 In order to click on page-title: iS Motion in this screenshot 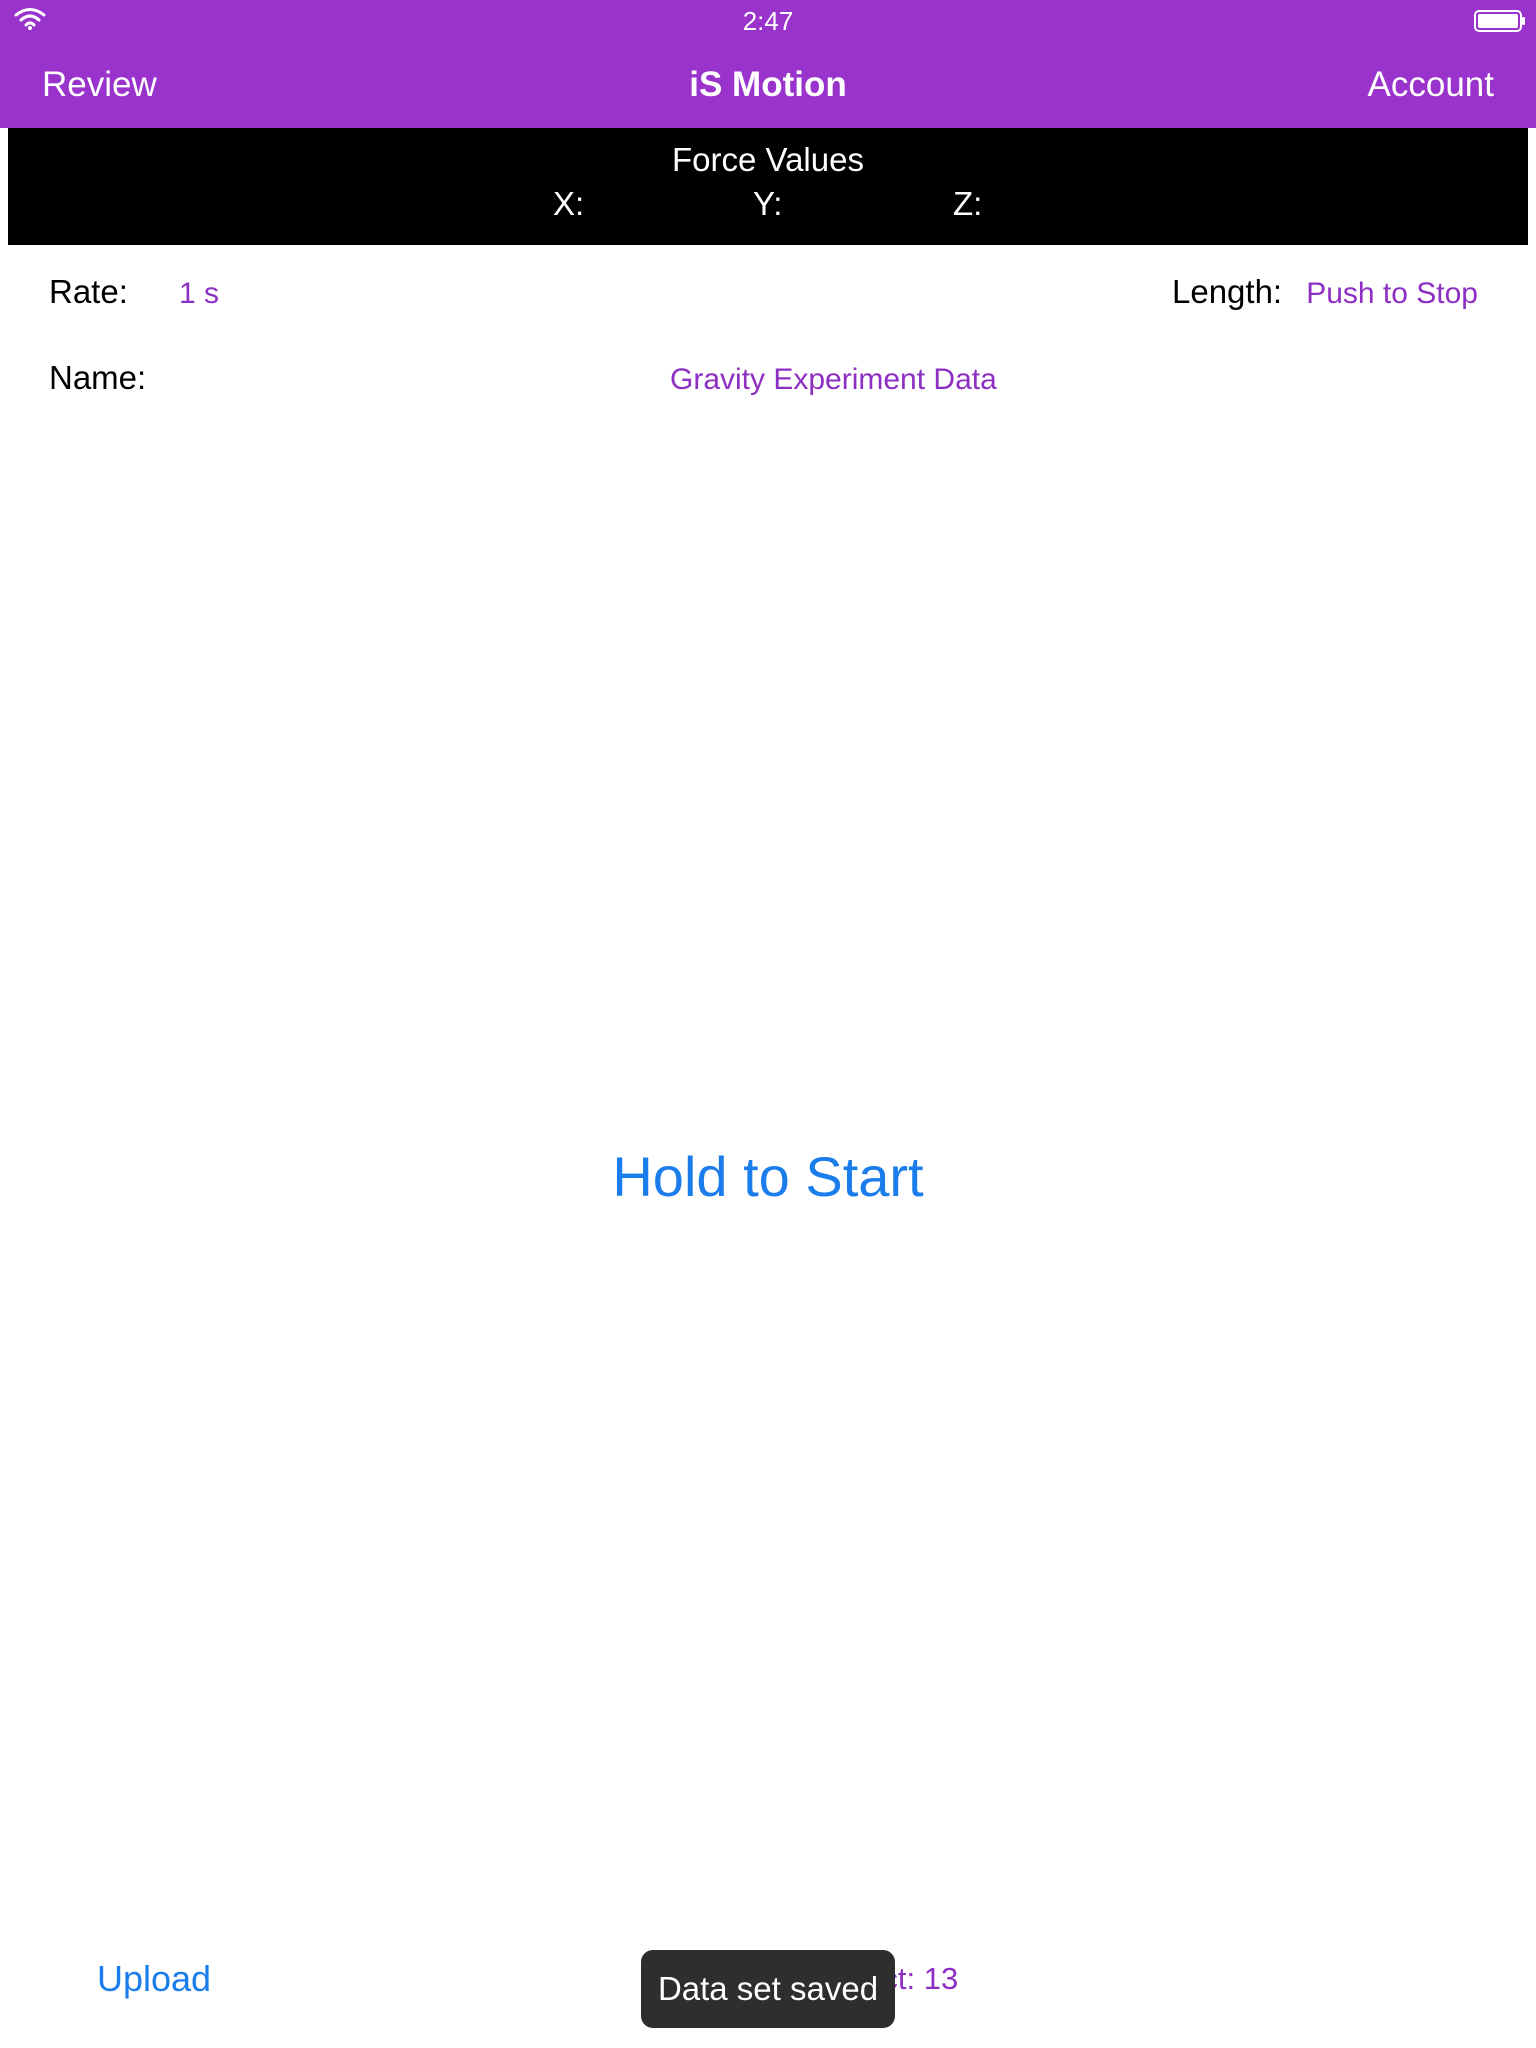, I will do `click(768, 84)`.